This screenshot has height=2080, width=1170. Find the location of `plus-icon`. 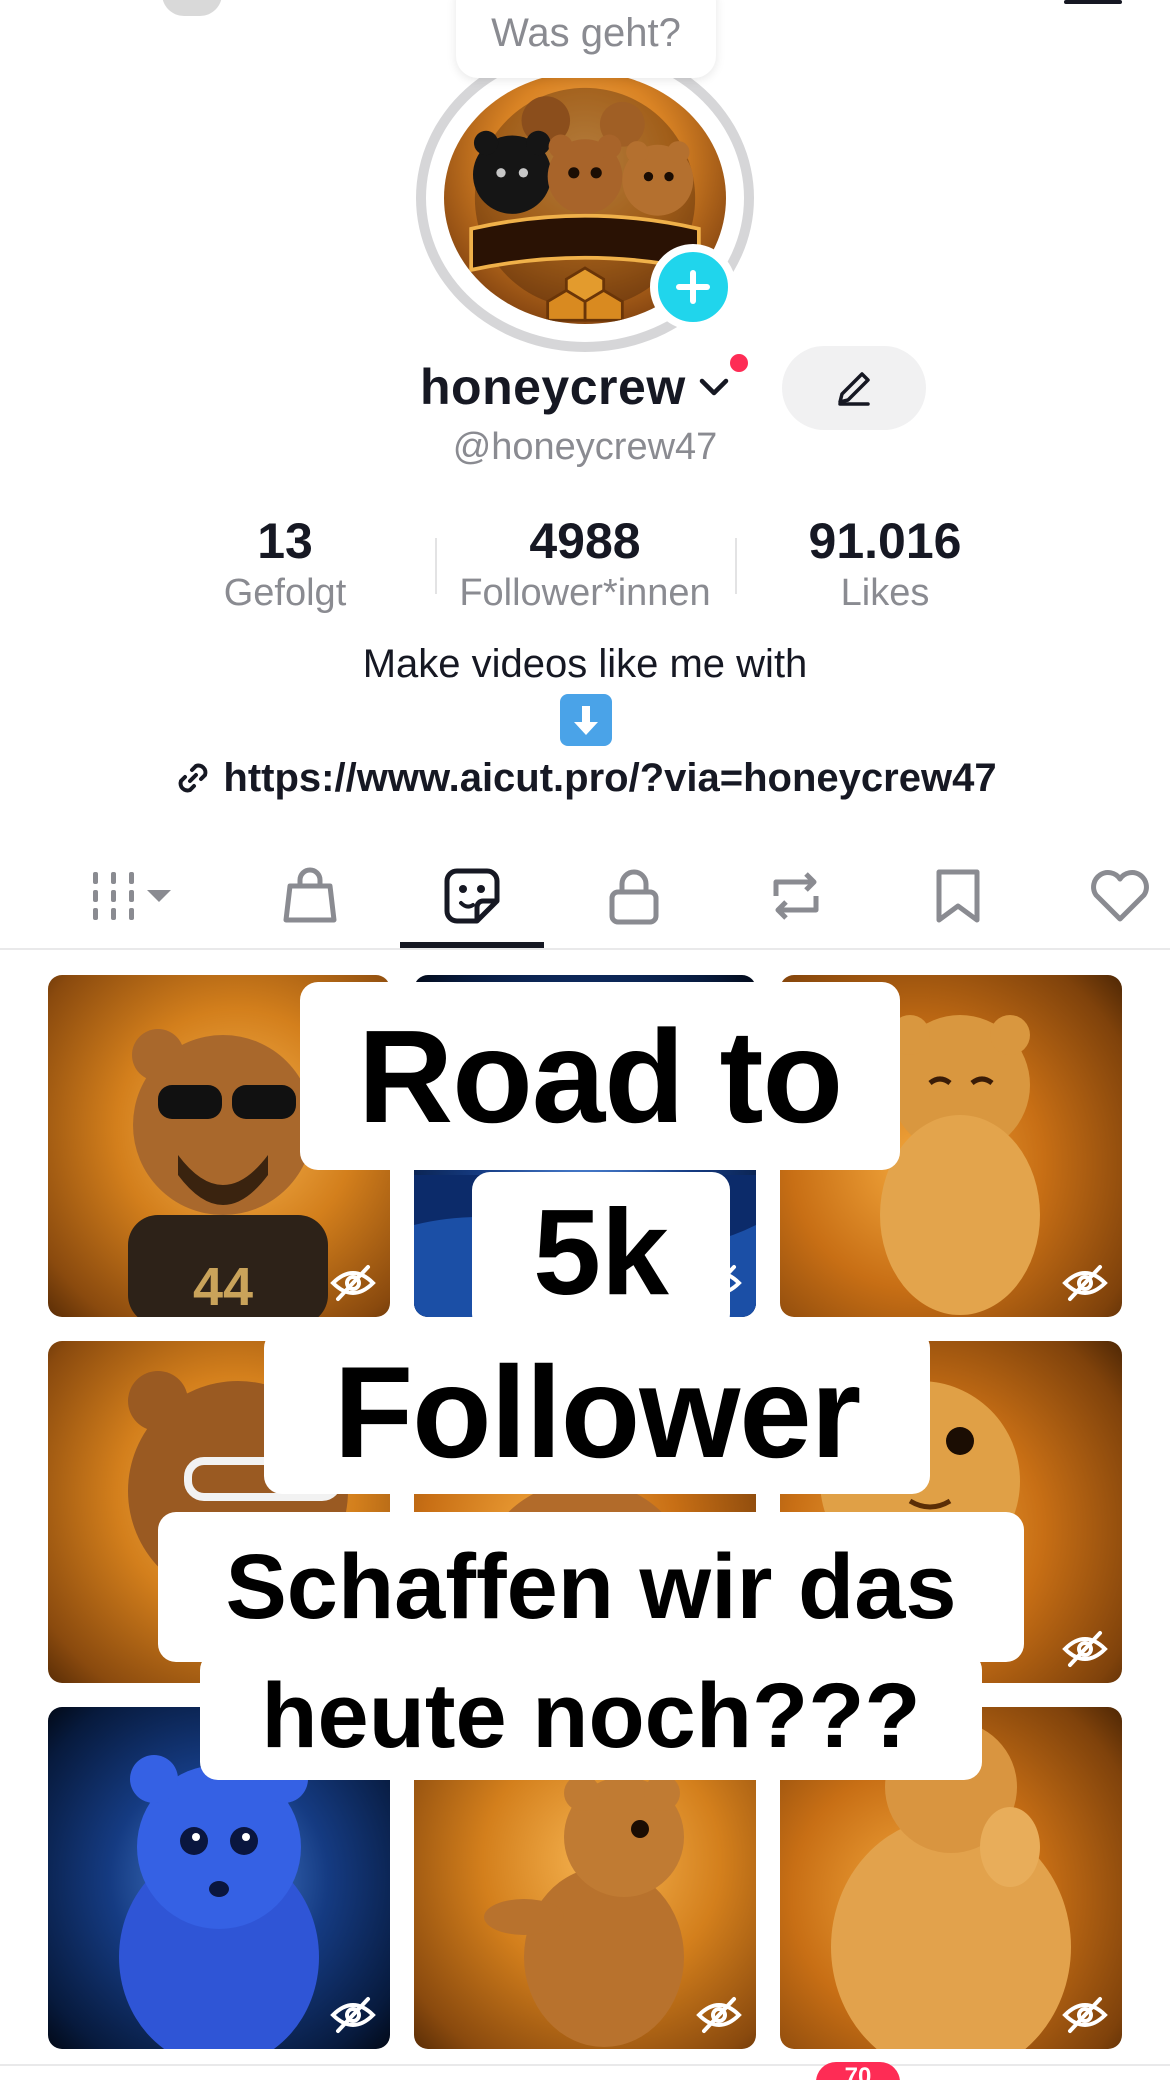

plus-icon is located at coordinates (693, 287).